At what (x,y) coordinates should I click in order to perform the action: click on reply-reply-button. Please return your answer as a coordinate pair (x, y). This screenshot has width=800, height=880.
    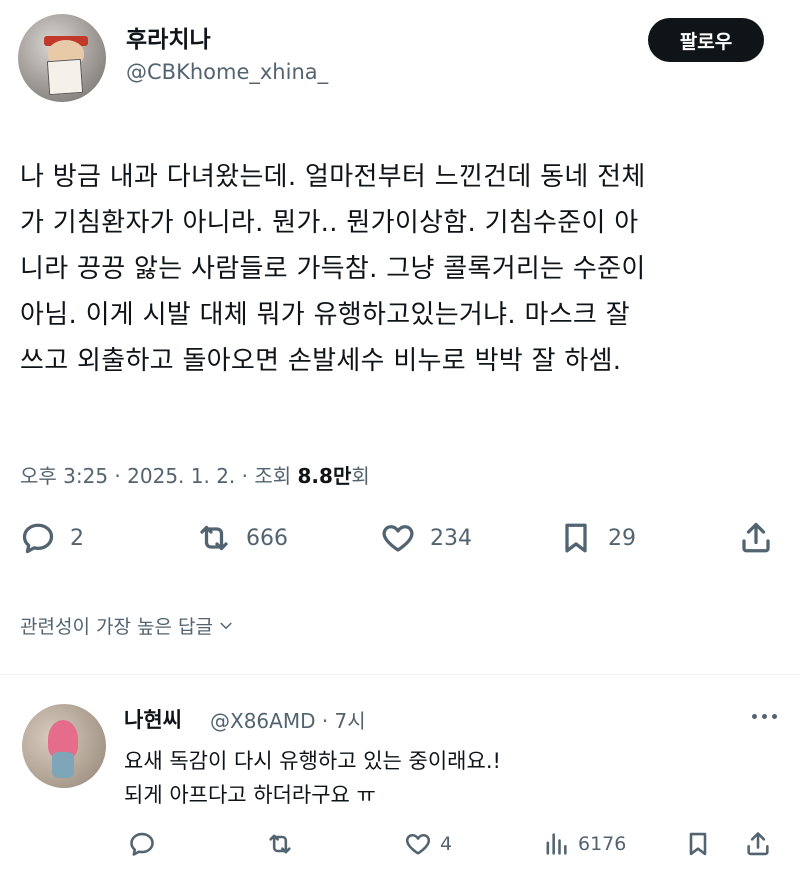
    Looking at the image, I should click on (142, 844).